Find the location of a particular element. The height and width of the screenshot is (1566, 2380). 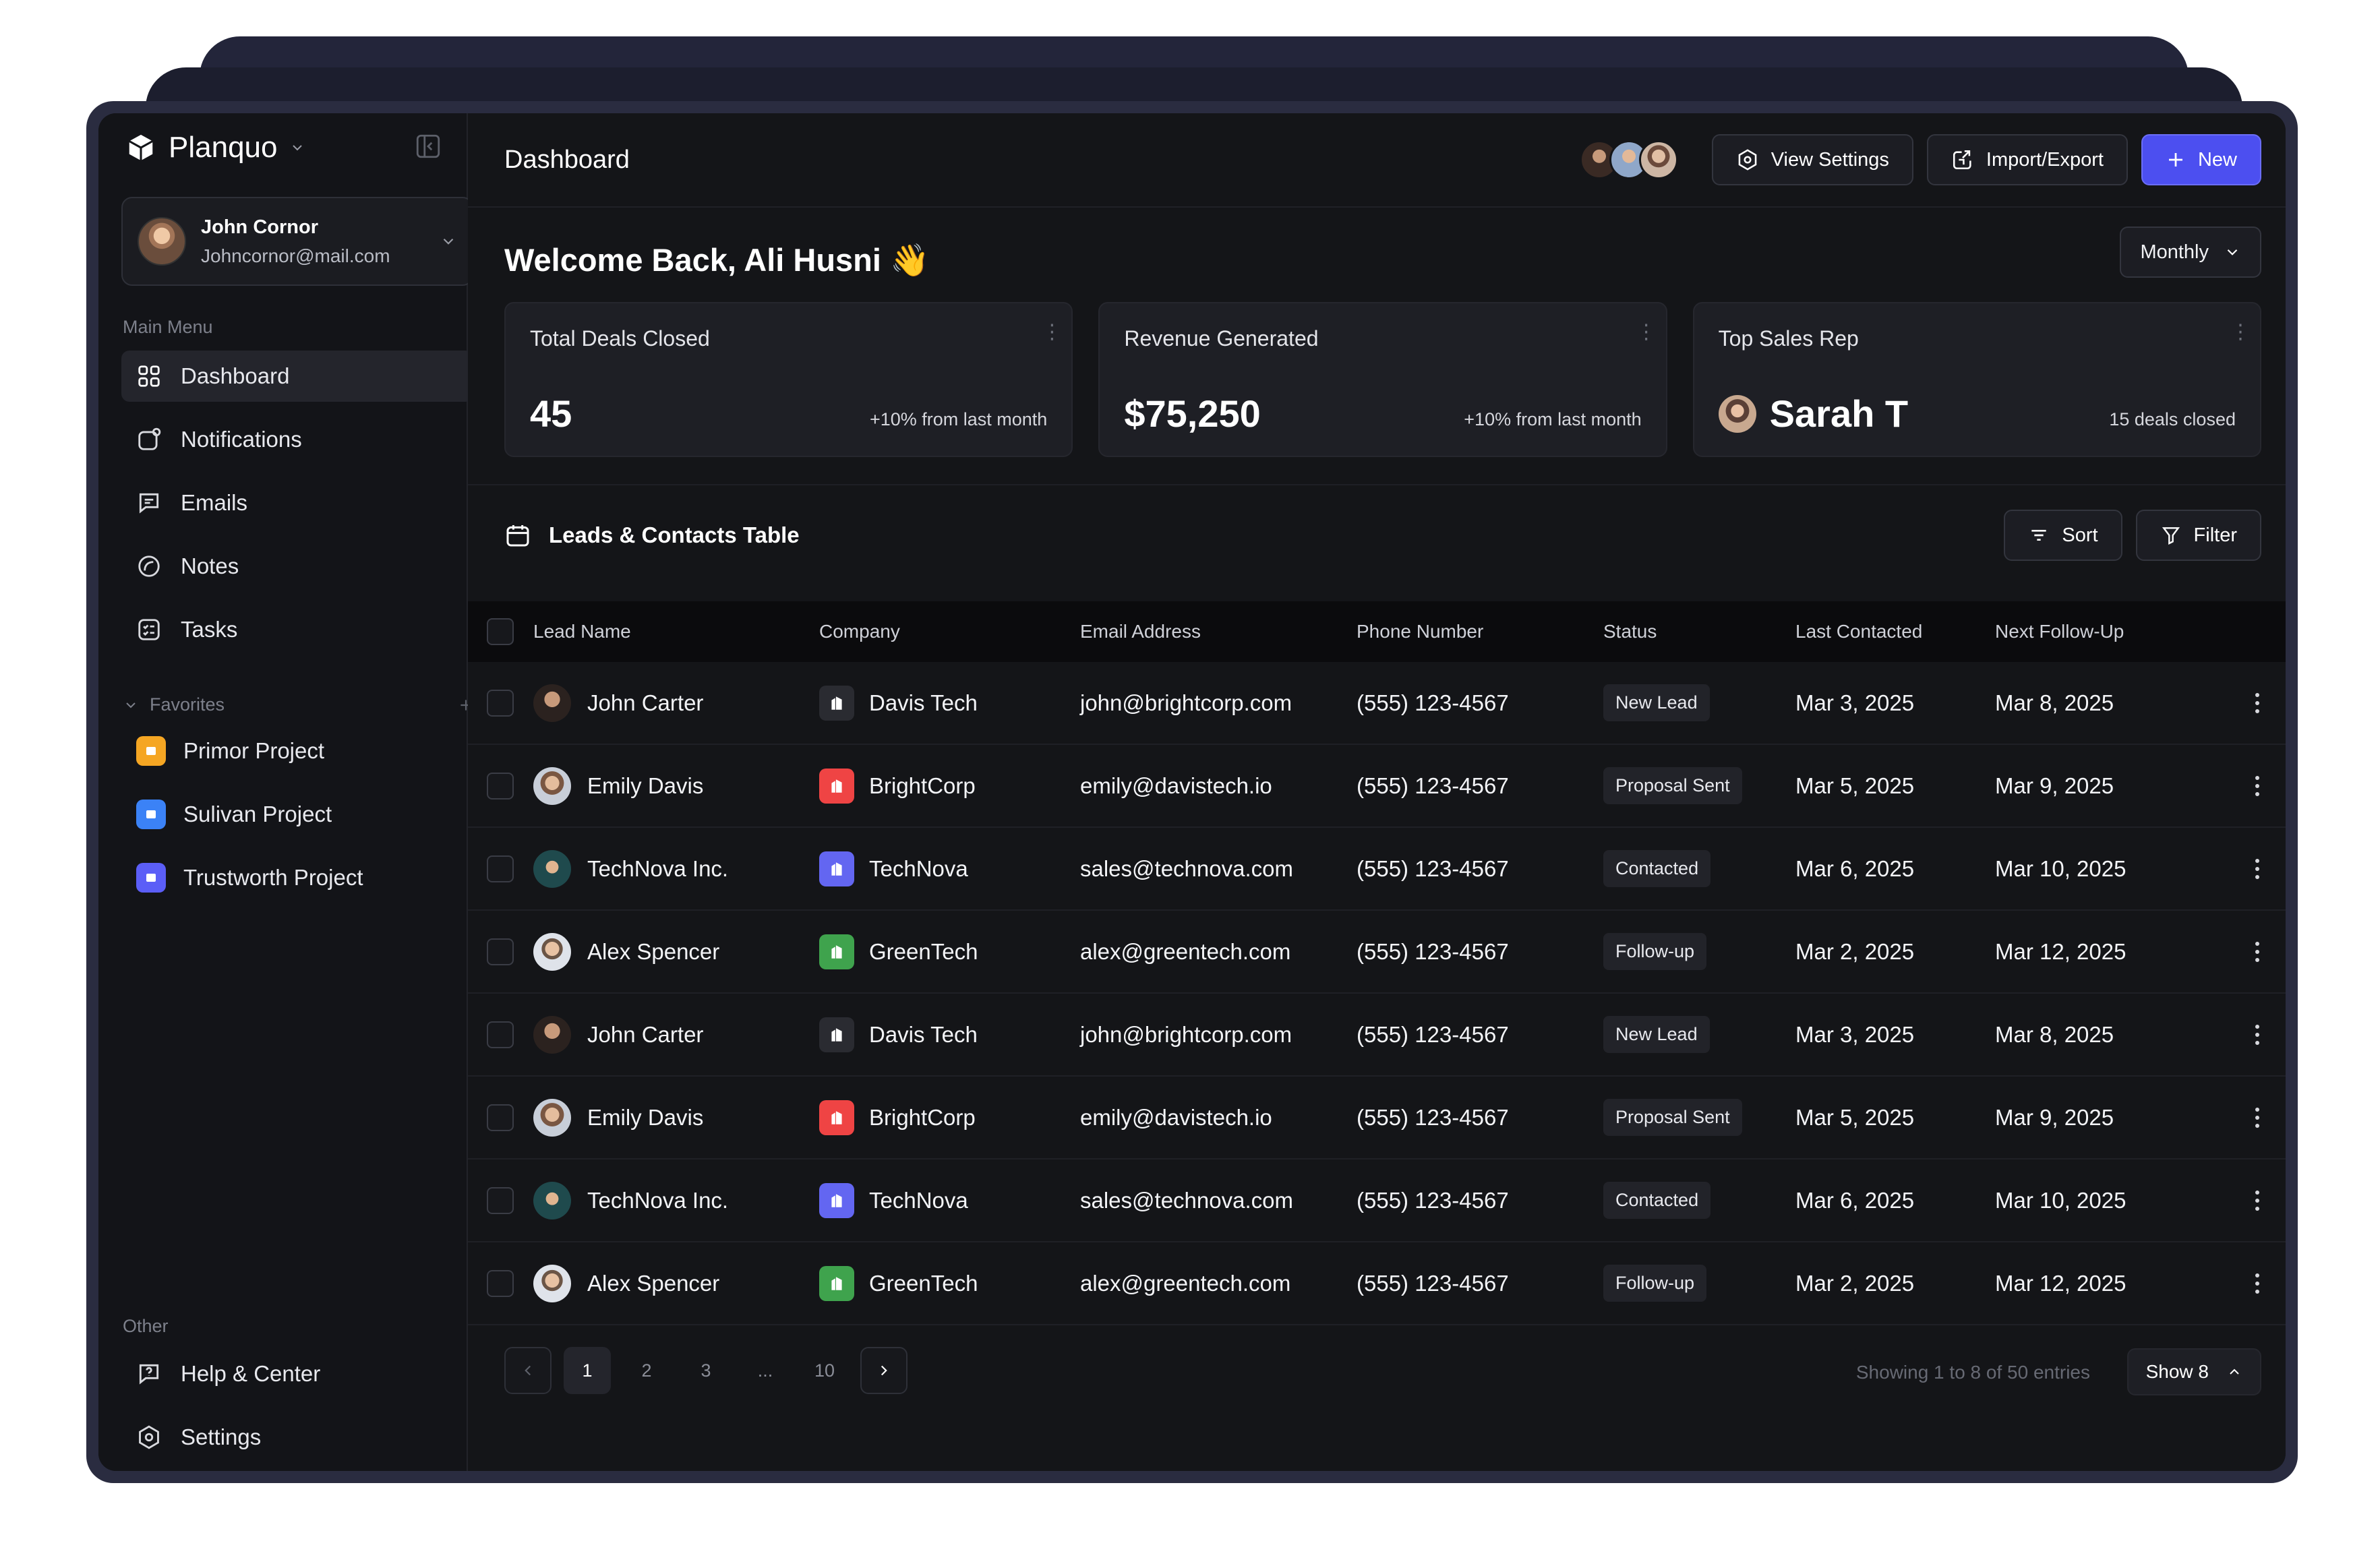

sidebar-item-help: Help & Center is located at coordinates (297, 1373).